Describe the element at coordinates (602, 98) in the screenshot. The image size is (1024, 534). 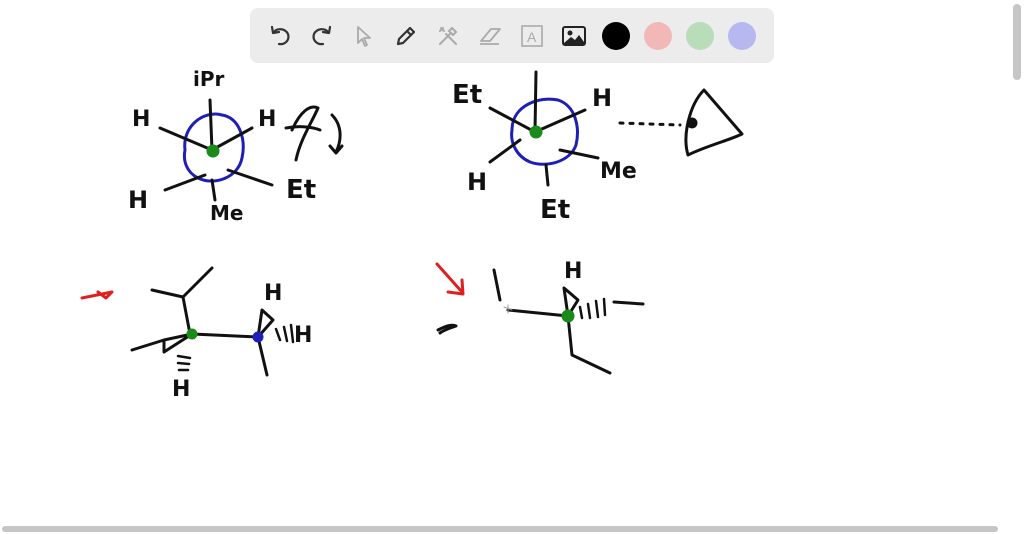
I see `label-n2-right: H` at that location.